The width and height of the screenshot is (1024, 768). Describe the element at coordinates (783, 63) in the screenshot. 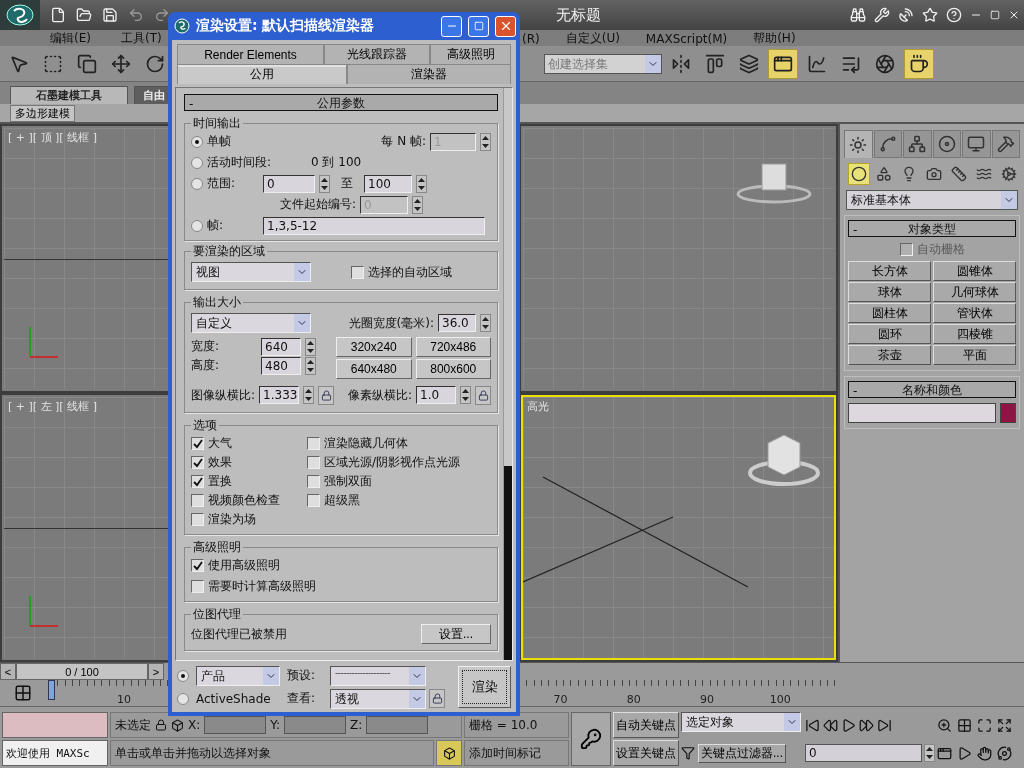

I see `window-icon` at that location.